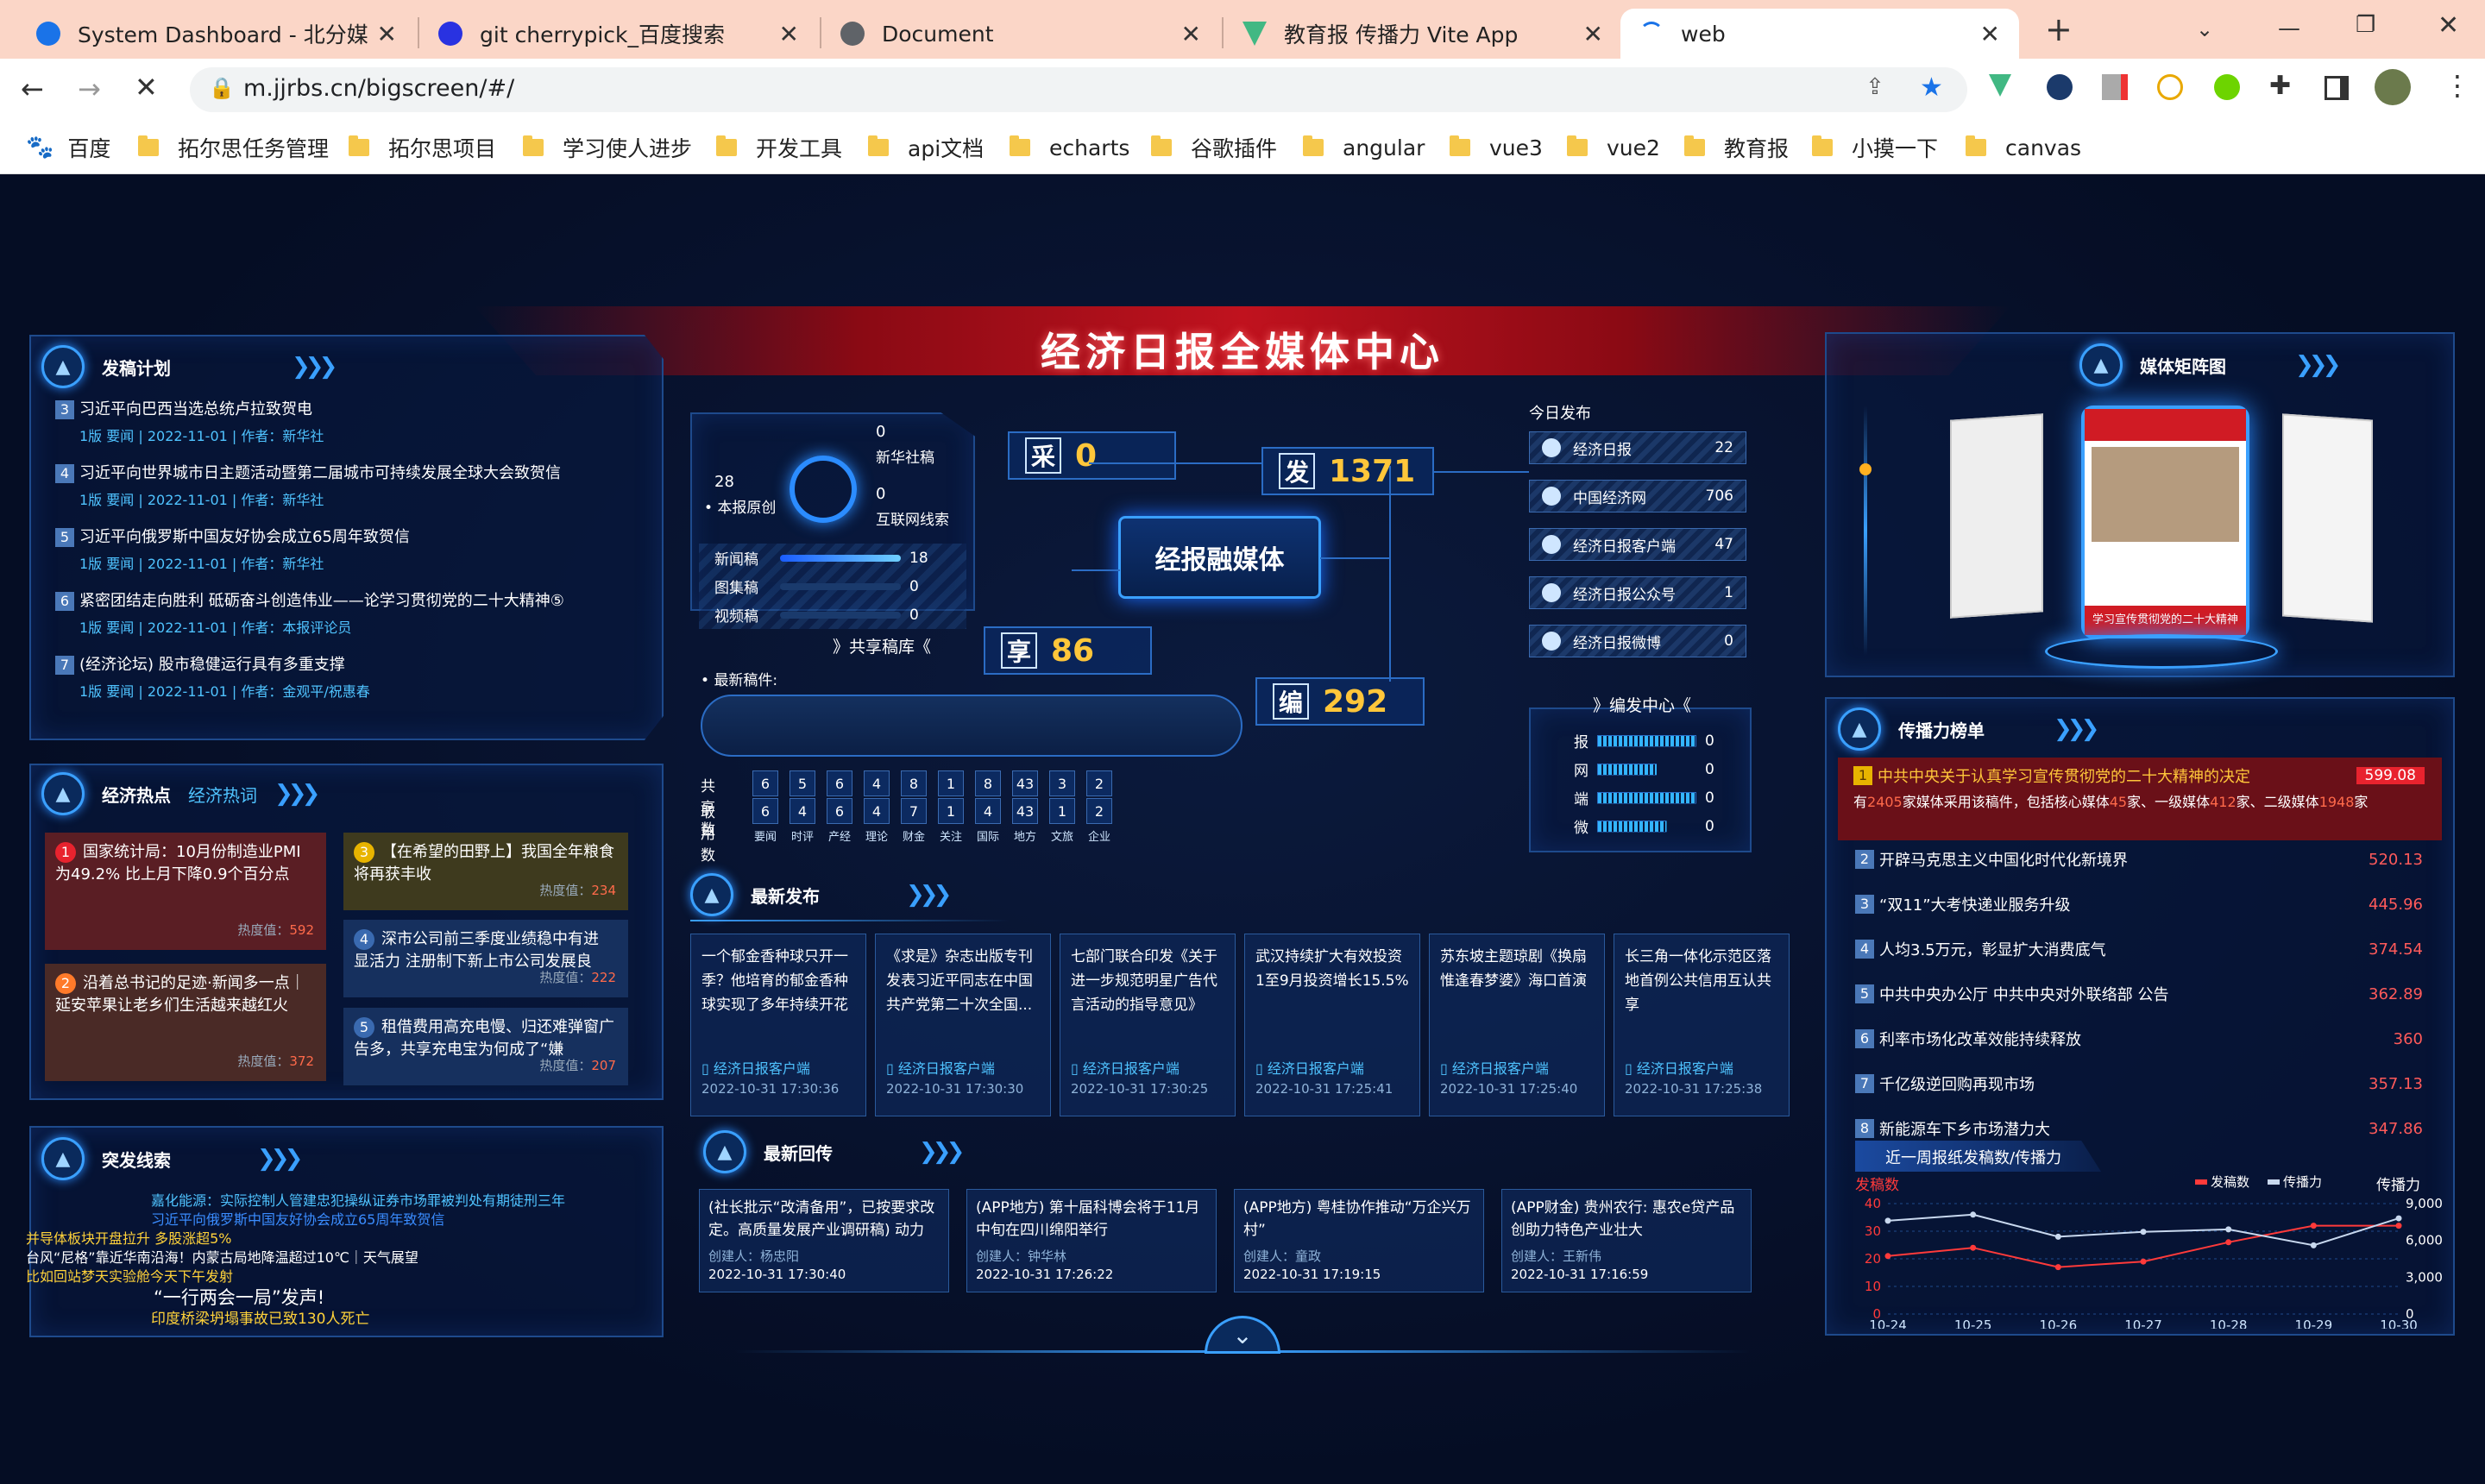 The width and height of the screenshot is (2485, 1484). Describe the element at coordinates (2024, 147) in the screenshot. I see `bookmark-folder: canvas` at that location.